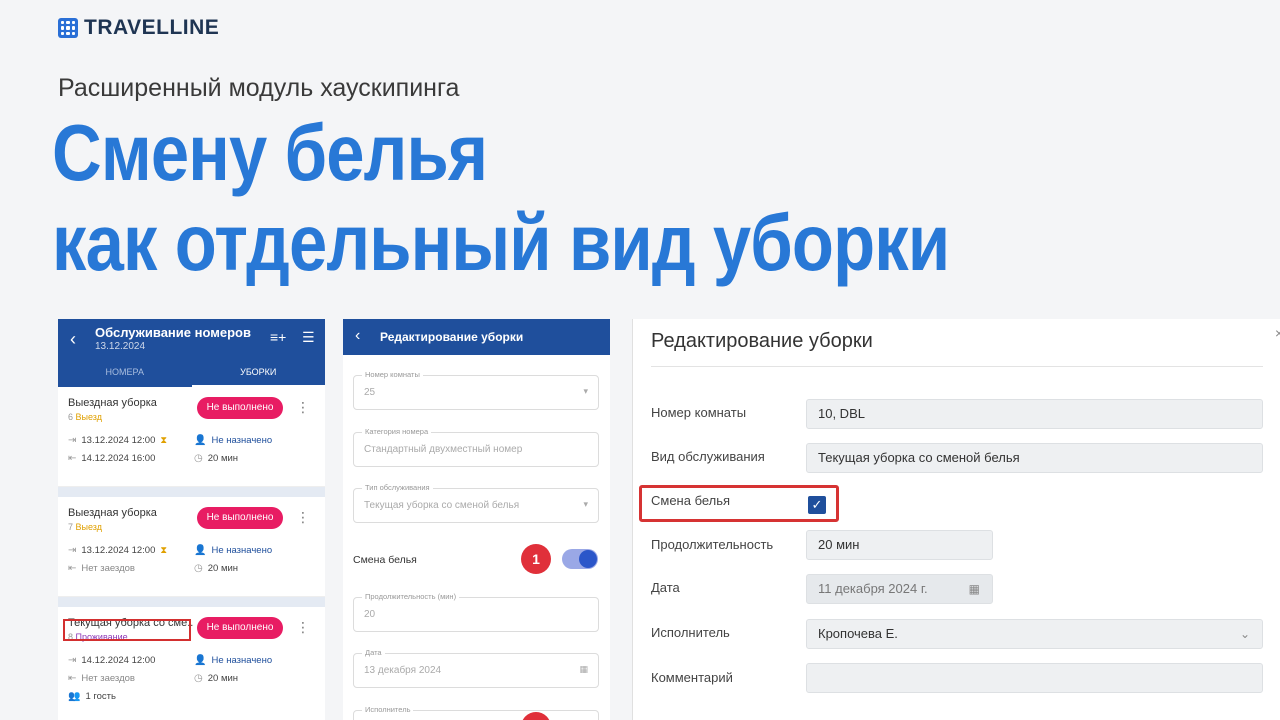 The height and width of the screenshot is (720, 1280). I want to click on linen-change-label: Смена белья, so click(385, 560).